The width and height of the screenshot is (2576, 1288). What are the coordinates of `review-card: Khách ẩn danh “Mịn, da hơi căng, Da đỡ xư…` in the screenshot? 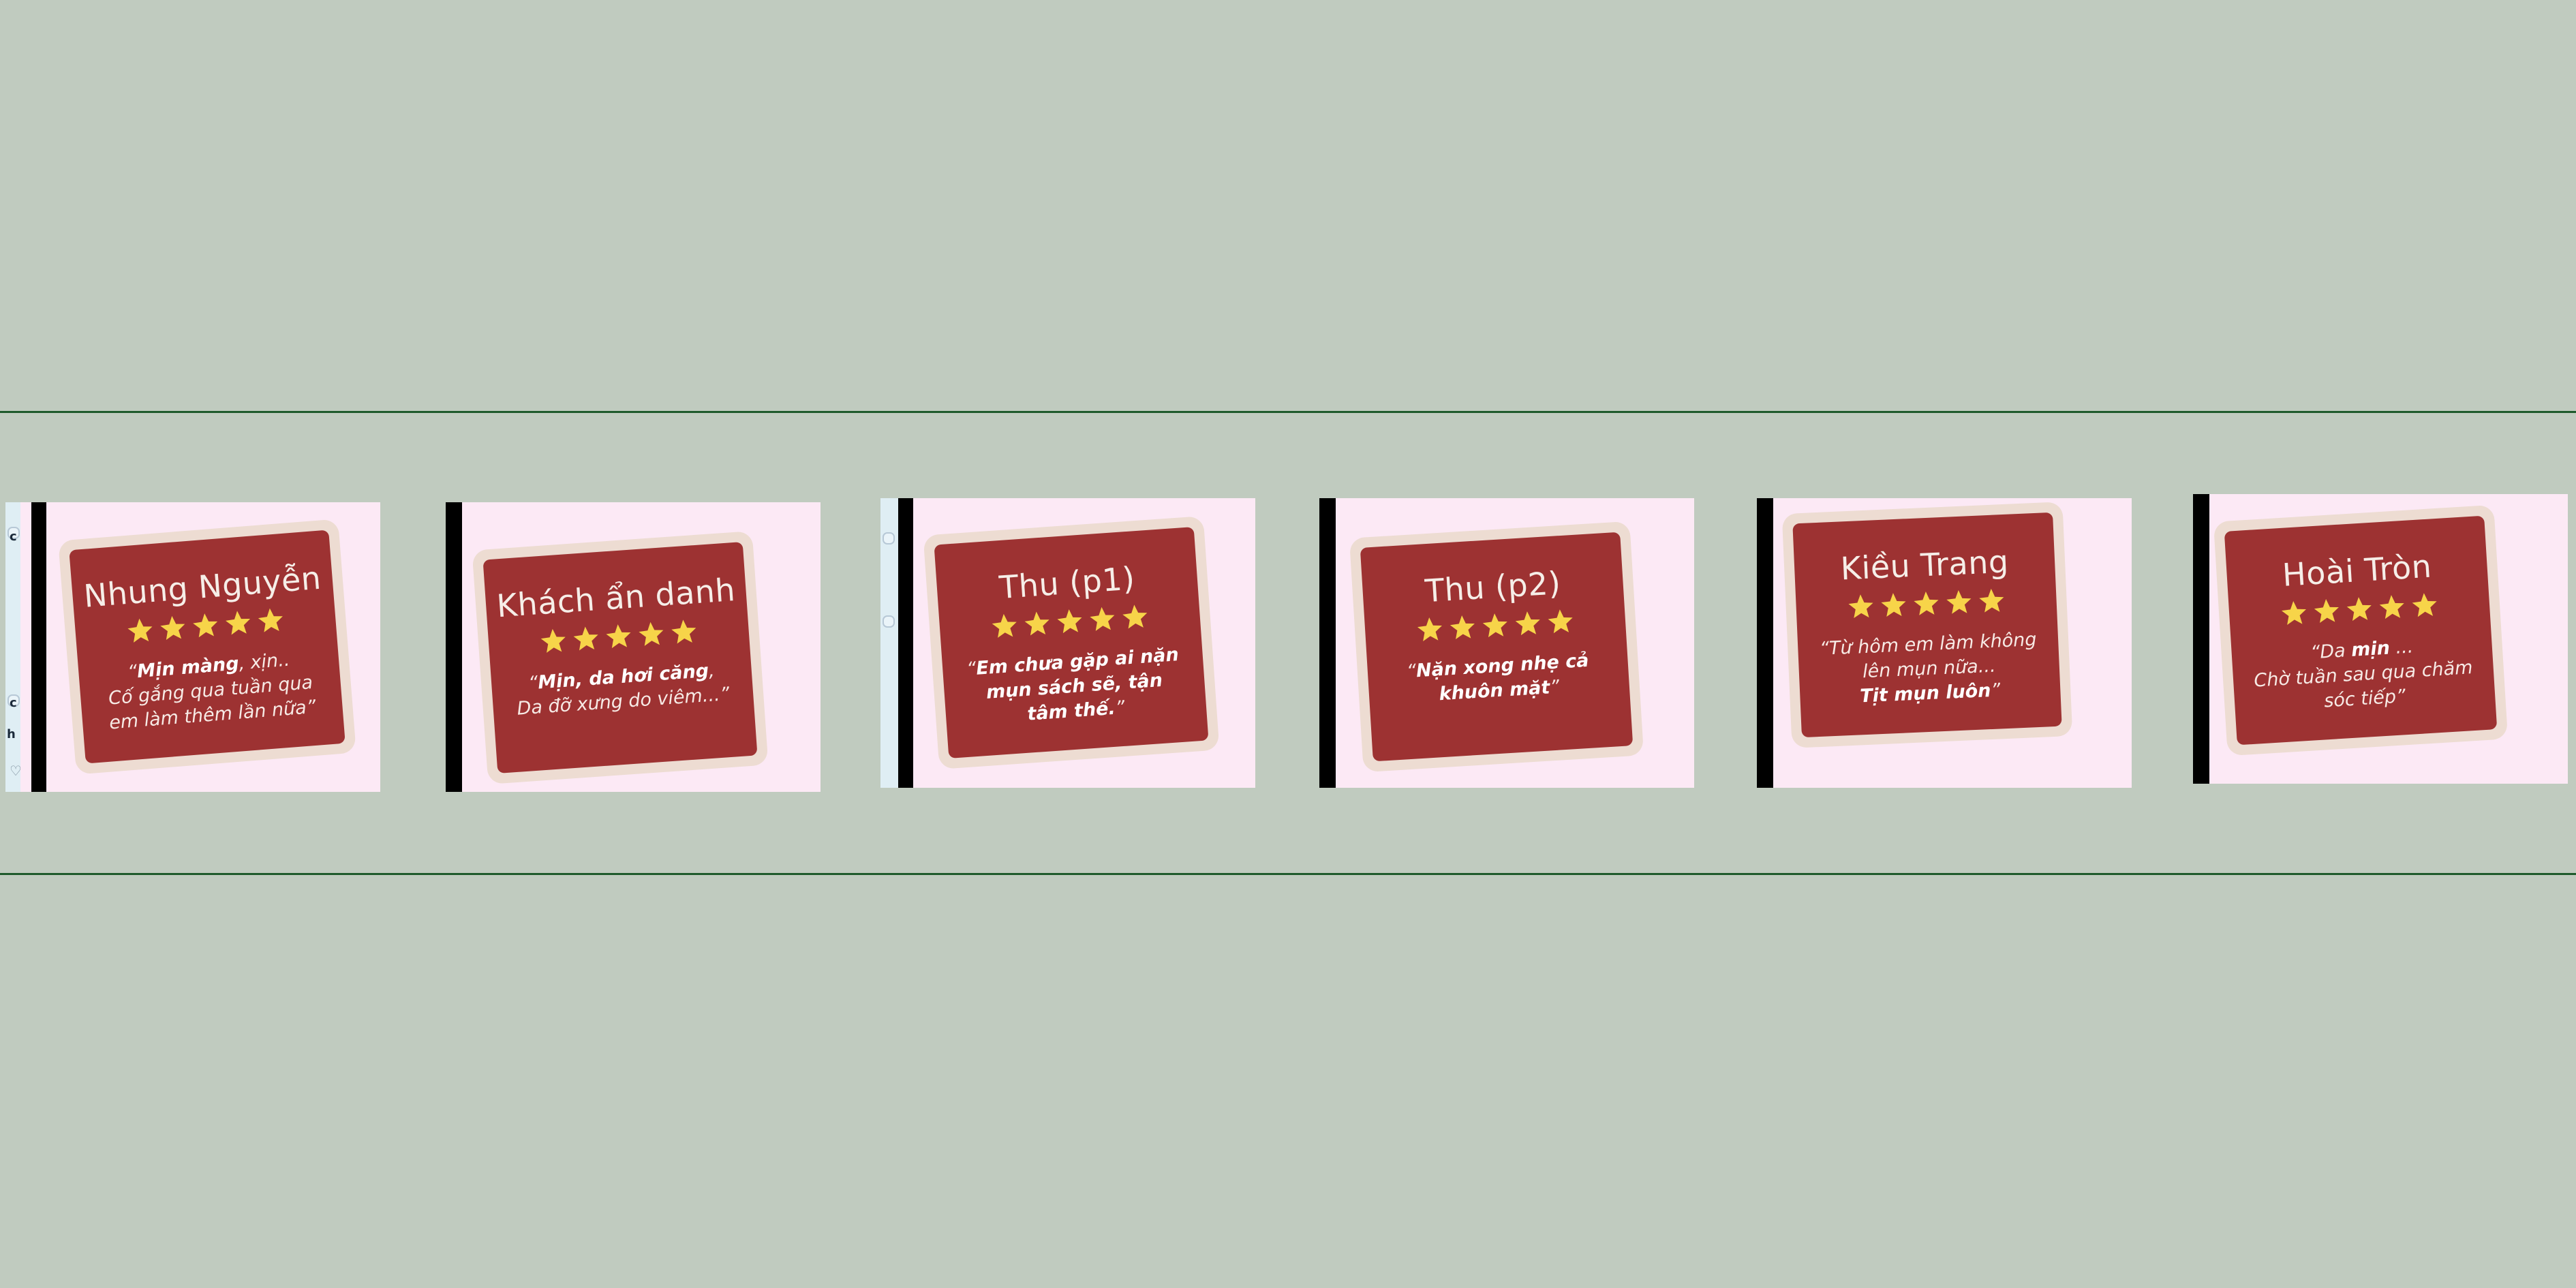 It's located at (620, 657).